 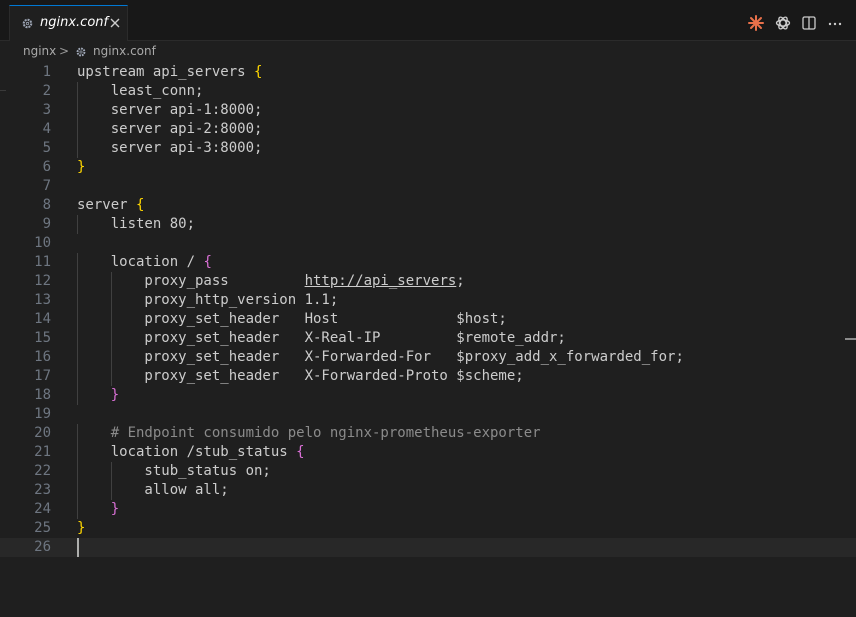 I want to click on code-text: proxy_pass http://api_servers;, so click(x=271, y=281).